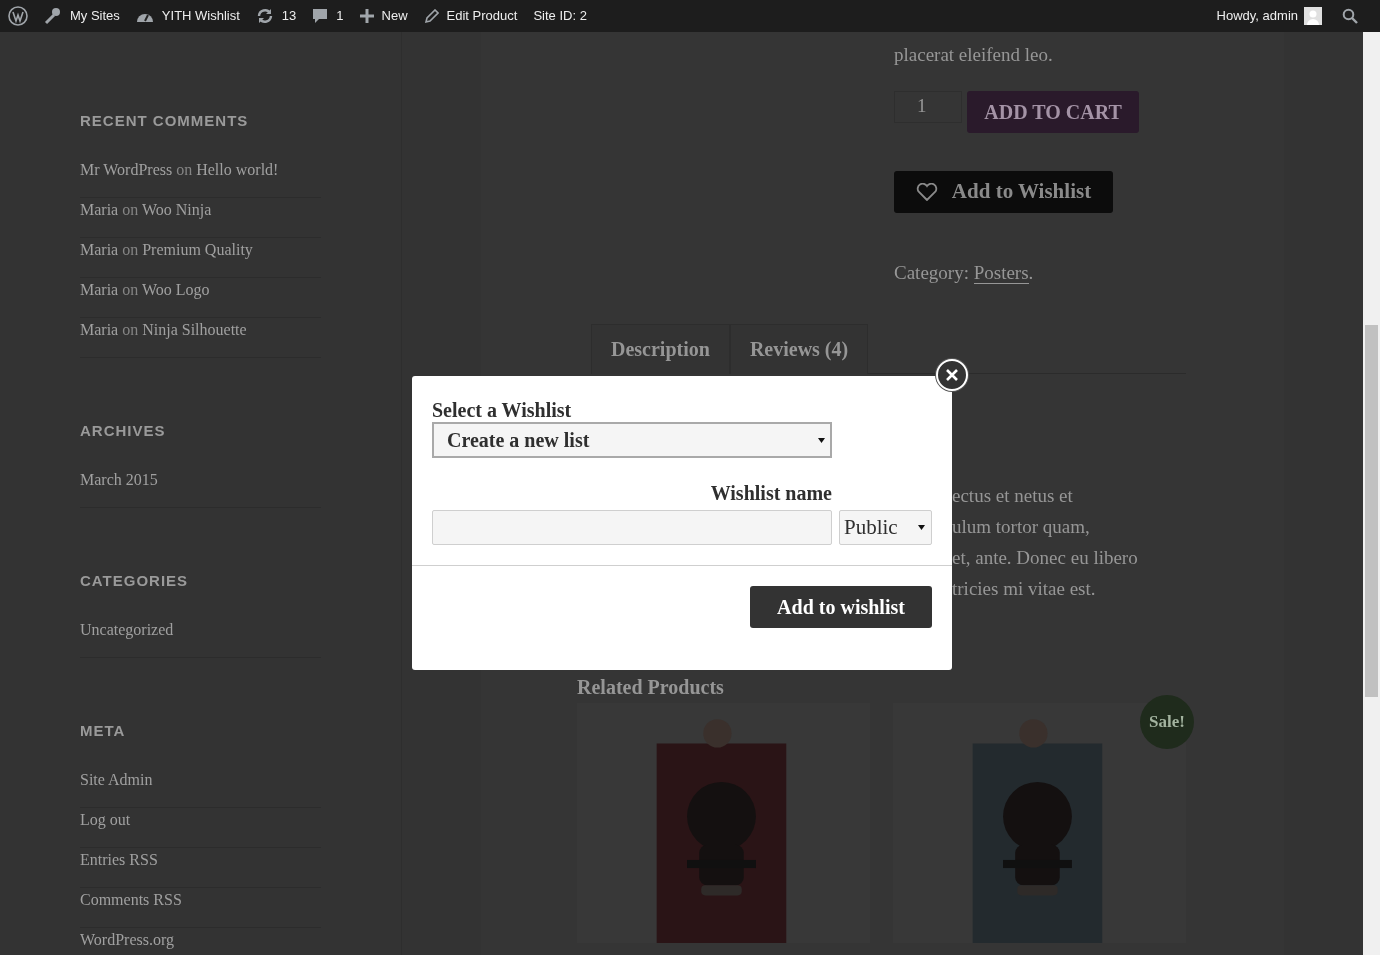 Image resolution: width=1380 pixels, height=955 pixels. I want to click on summary-text: placerat eleifend leo., so click(974, 55).